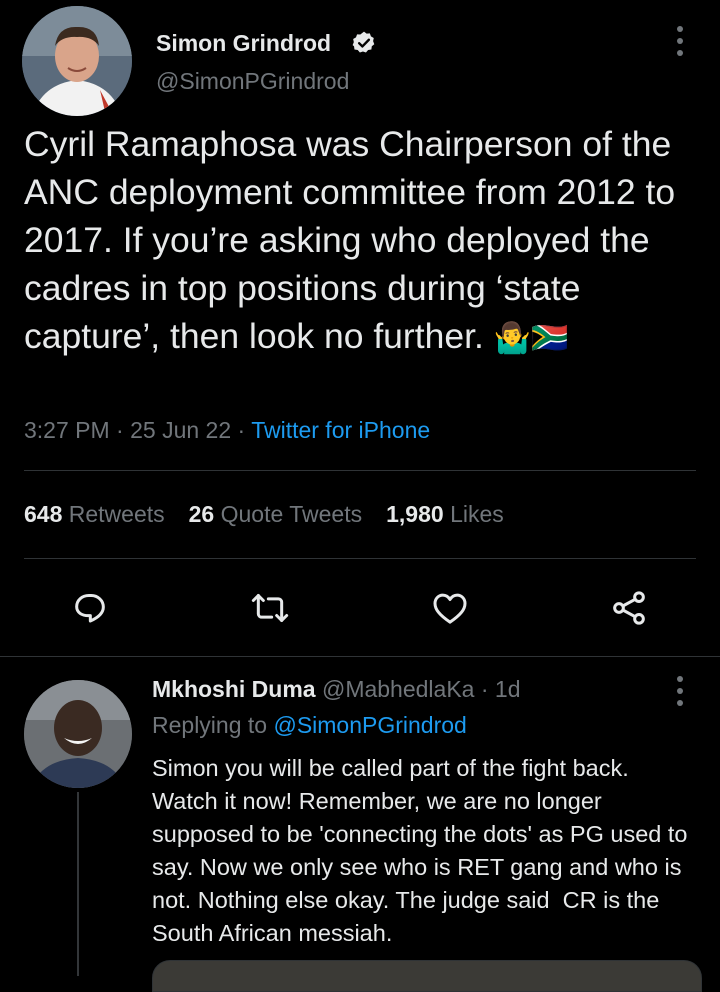 The height and width of the screenshot is (992, 720). I want to click on reply-media-preview, so click(427, 976).